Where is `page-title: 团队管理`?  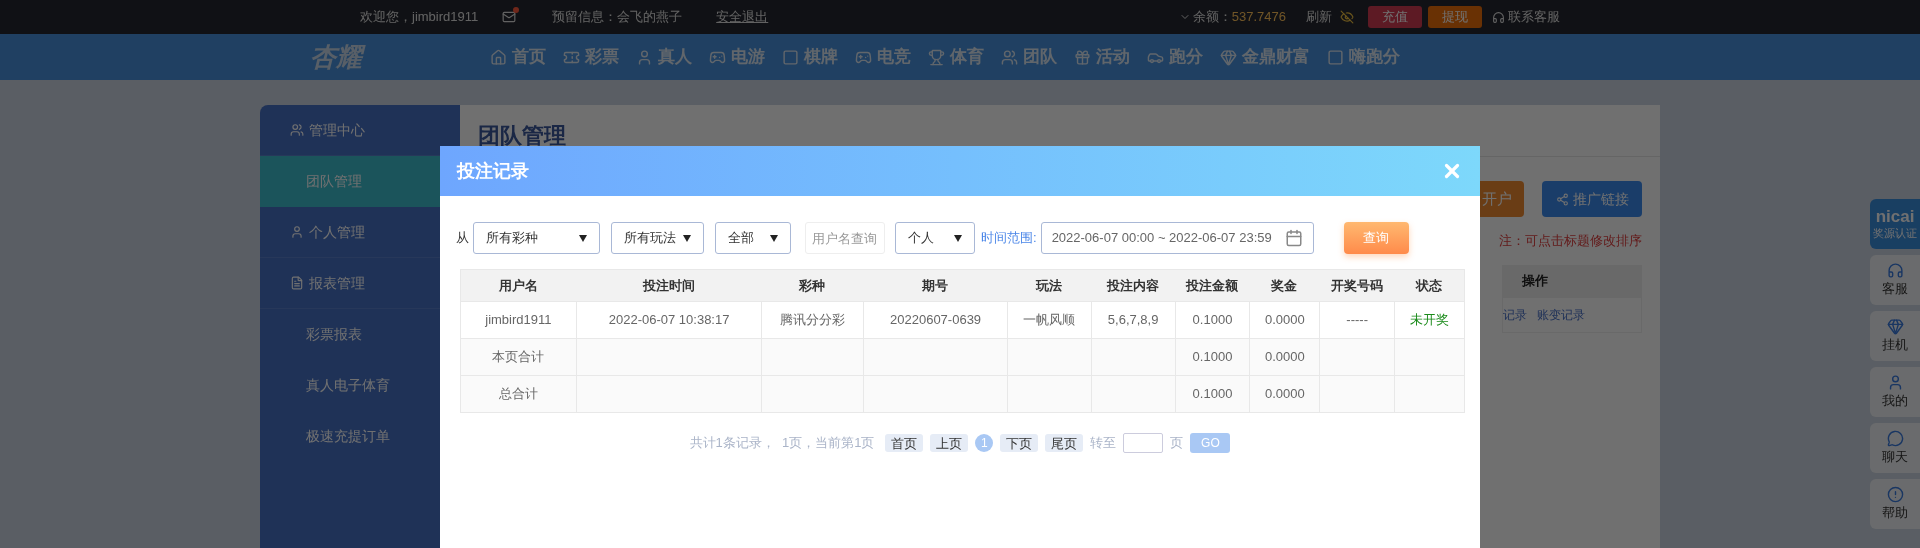 page-title: 团队管理 is located at coordinates (522, 136).